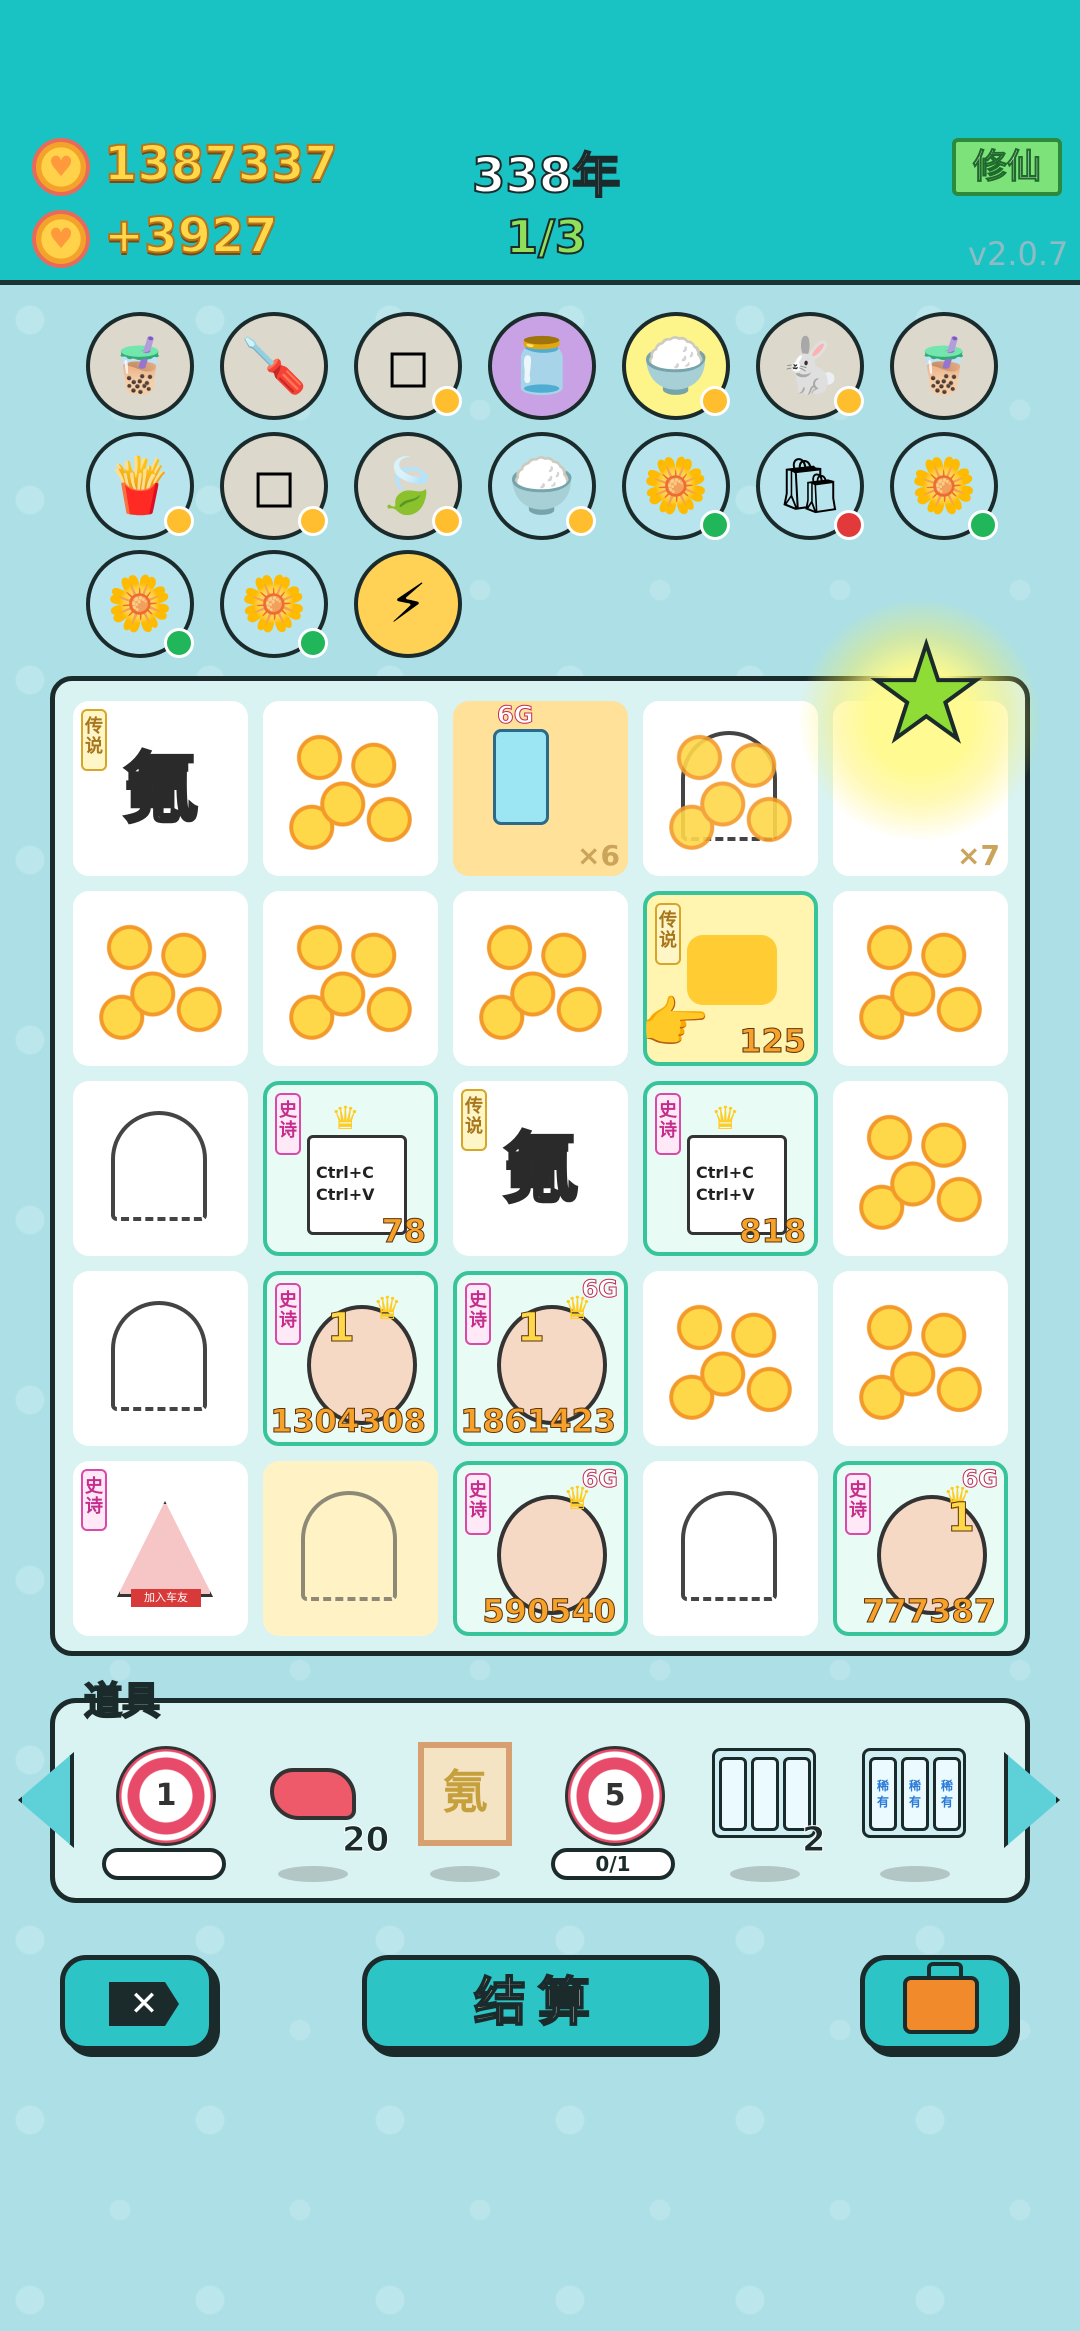  What do you see at coordinates (810, 366) in the screenshot?
I see `item-rabbit: 🐇` at bounding box center [810, 366].